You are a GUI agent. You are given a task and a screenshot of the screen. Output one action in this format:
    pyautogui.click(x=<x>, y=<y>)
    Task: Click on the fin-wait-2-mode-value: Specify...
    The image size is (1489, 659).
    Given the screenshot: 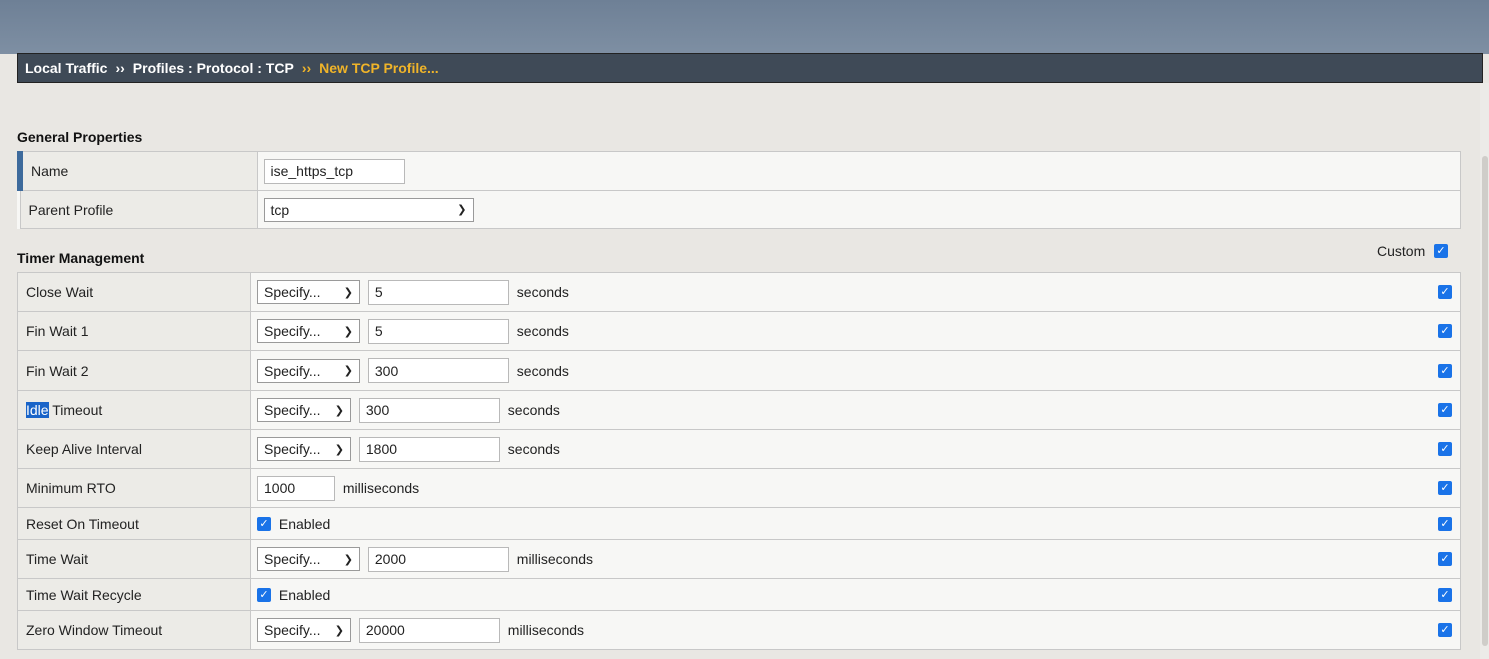 What is the action you would take?
    pyautogui.click(x=292, y=370)
    